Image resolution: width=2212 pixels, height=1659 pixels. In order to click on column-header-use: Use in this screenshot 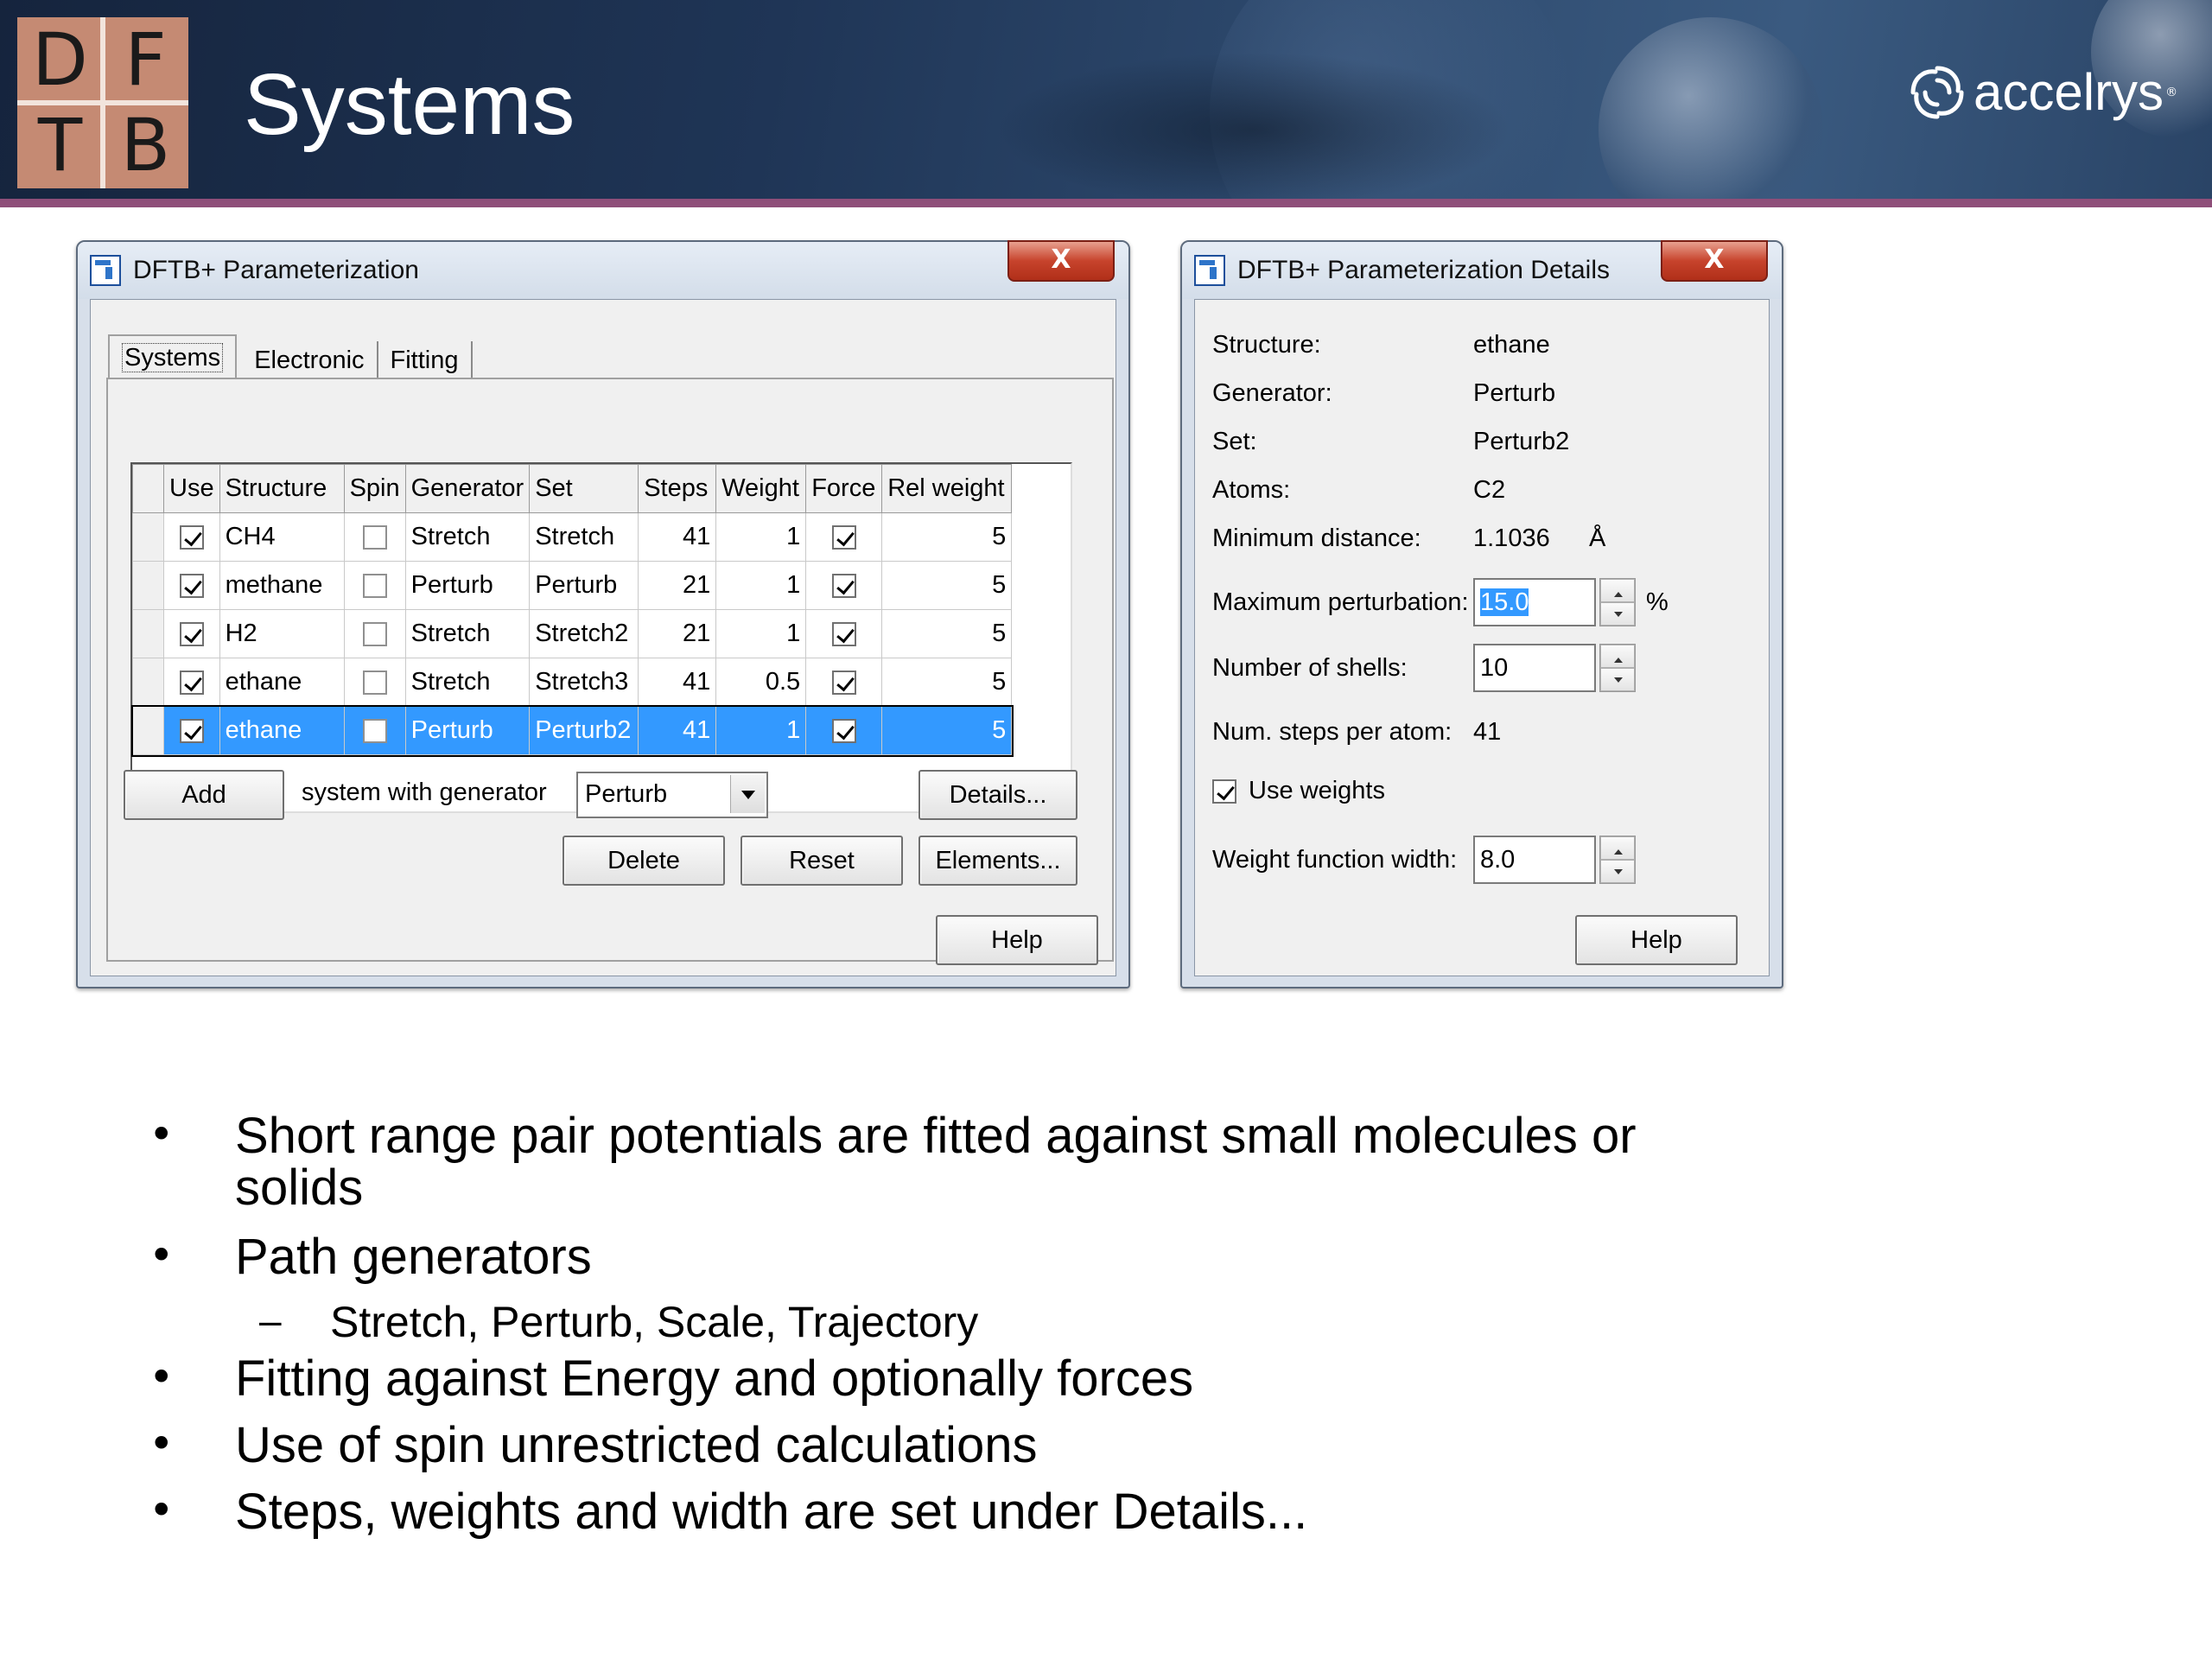, I will do `click(191, 488)`.